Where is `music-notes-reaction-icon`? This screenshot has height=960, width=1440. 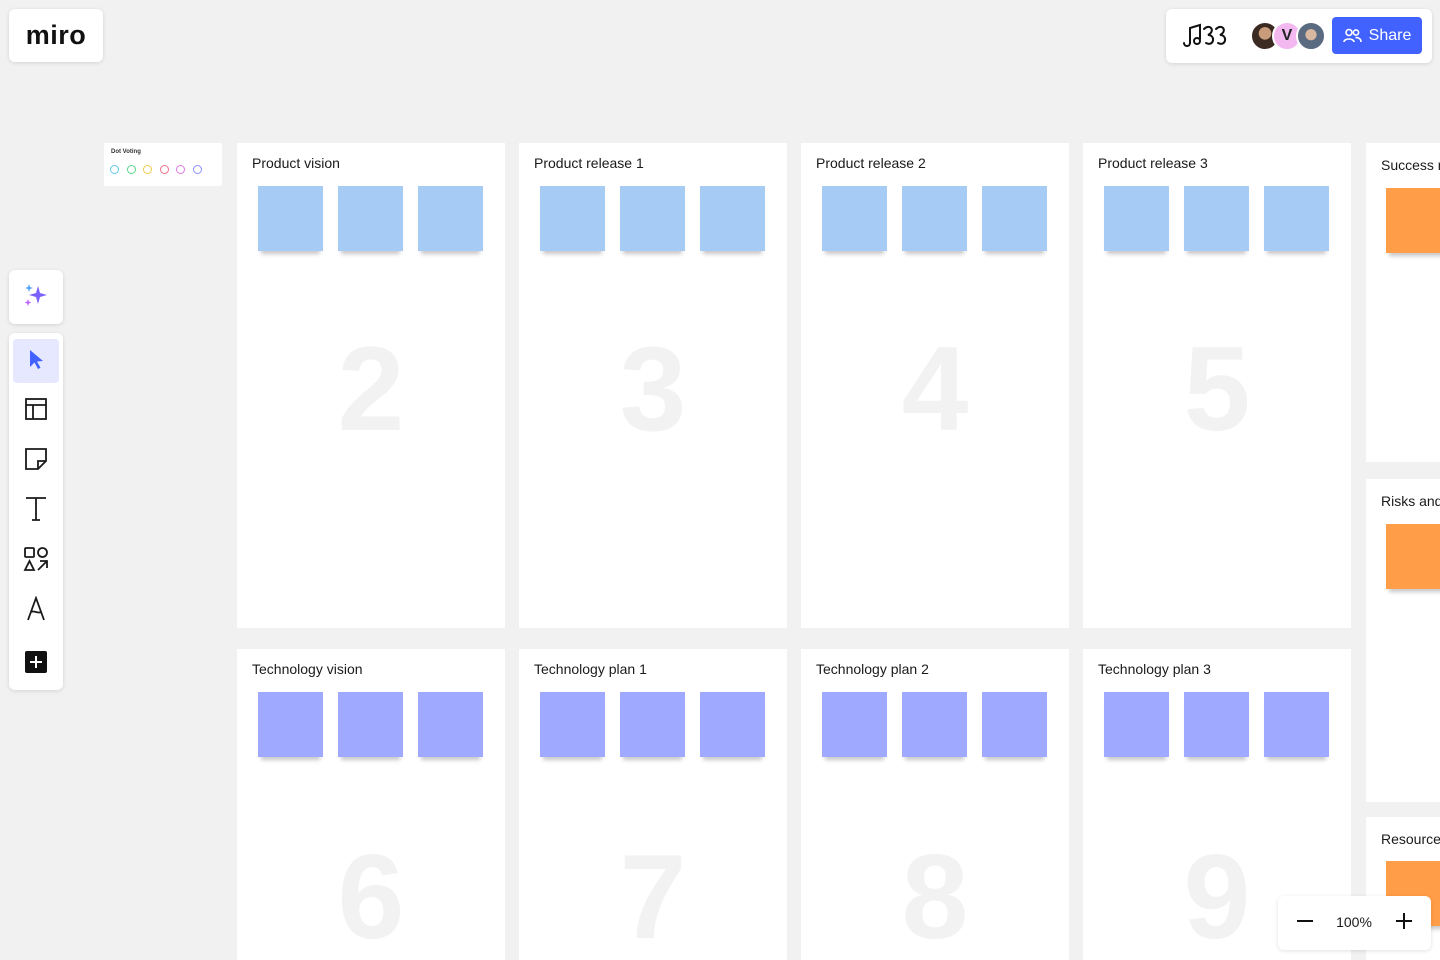
music-notes-reaction-icon is located at coordinates (1206, 36).